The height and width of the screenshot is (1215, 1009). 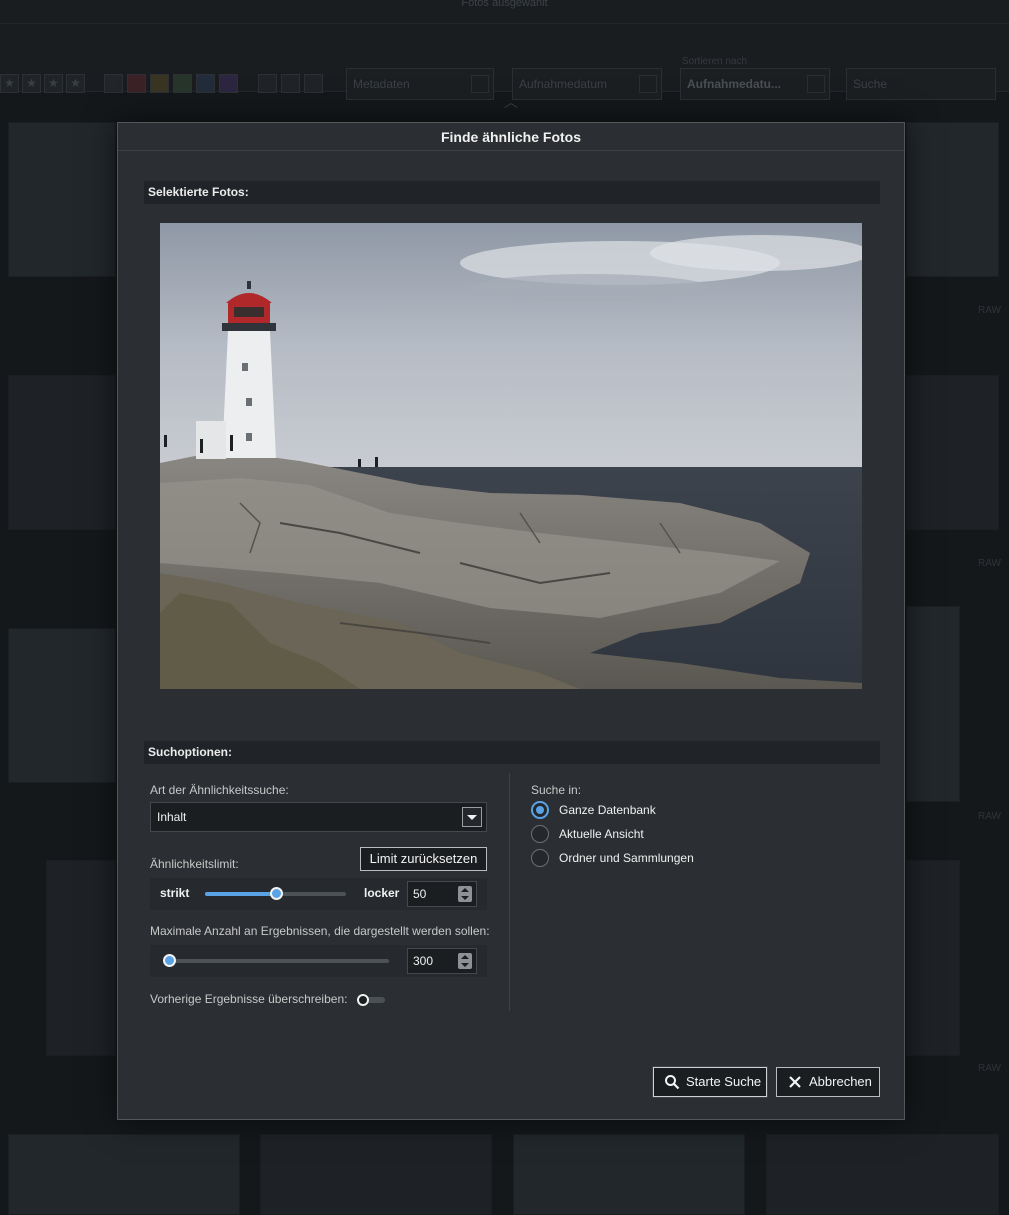 What do you see at coordinates (504, 4) in the screenshot?
I see `selected-count-text: Fotos ausgewählt` at bounding box center [504, 4].